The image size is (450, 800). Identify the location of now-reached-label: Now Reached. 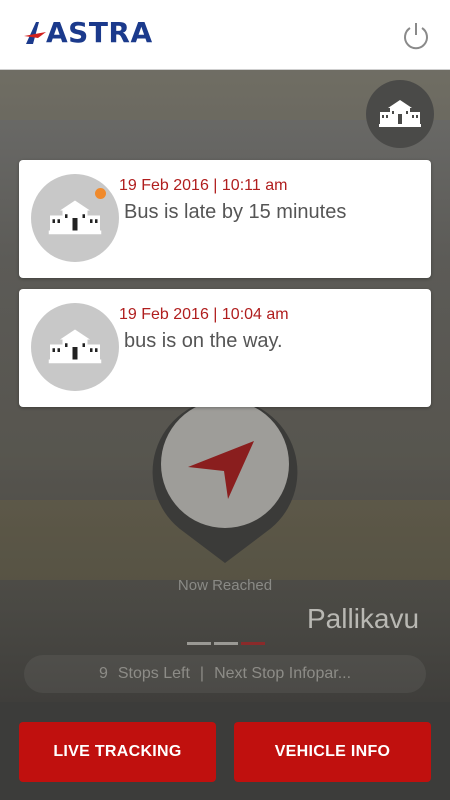
(225, 585).